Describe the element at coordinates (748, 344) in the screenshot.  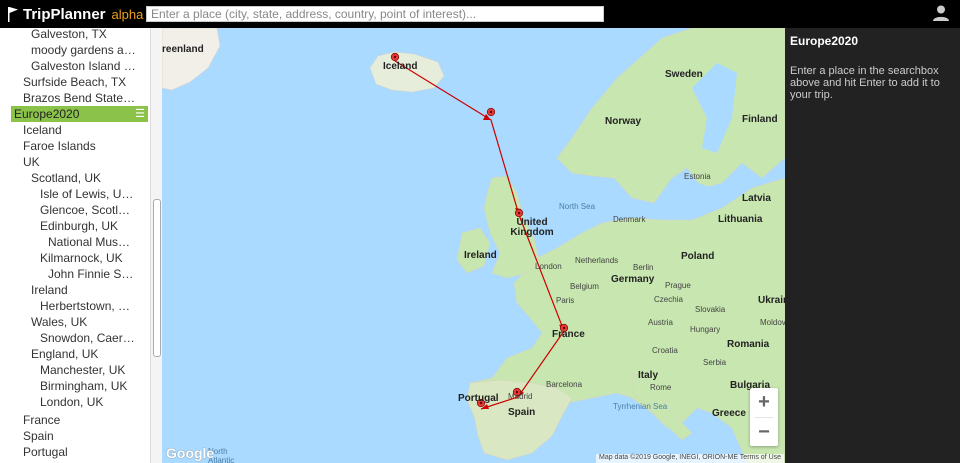
I see `map-label-romania: Romania` at that location.